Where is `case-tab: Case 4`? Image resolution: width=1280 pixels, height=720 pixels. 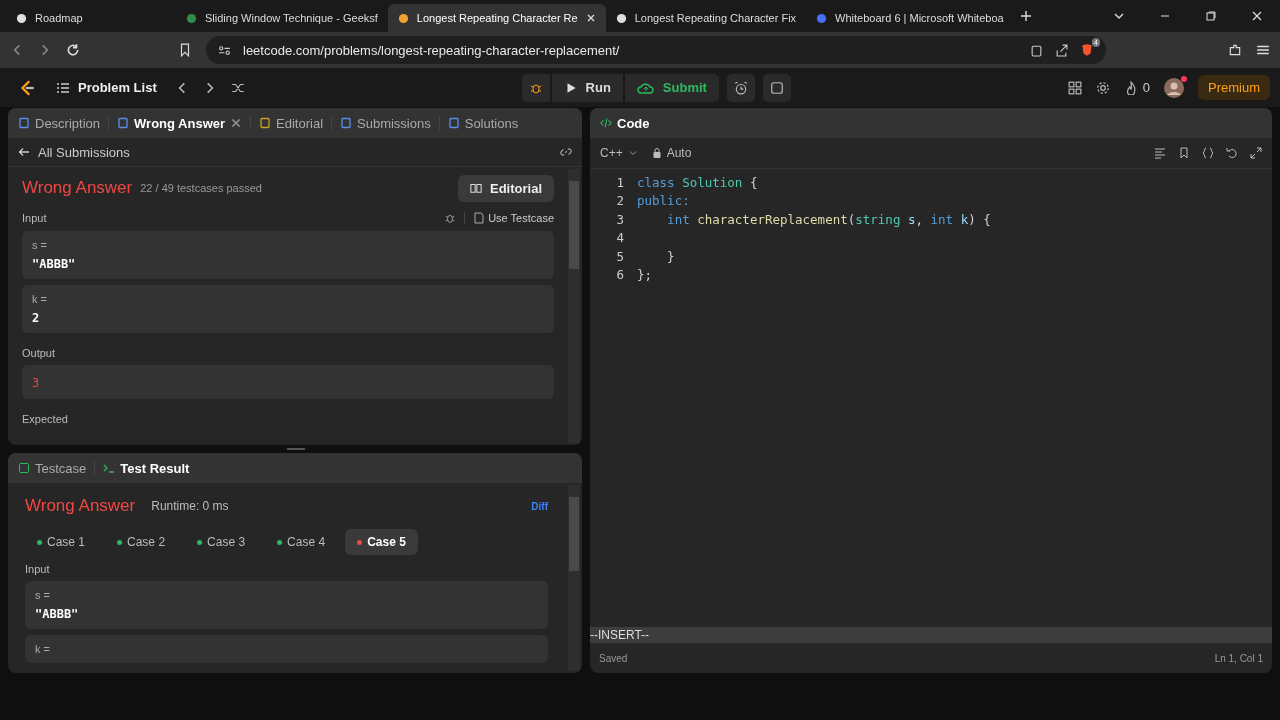 case-tab: Case 4 is located at coordinates (301, 542).